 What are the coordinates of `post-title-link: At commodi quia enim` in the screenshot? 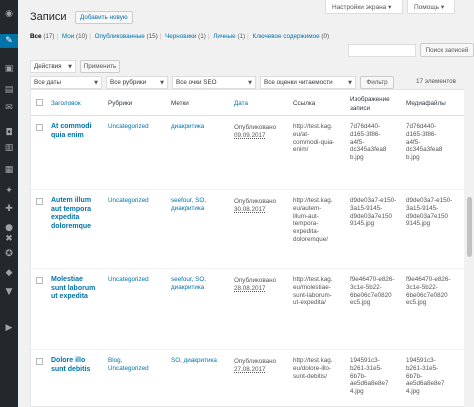 It's located at (78, 131).